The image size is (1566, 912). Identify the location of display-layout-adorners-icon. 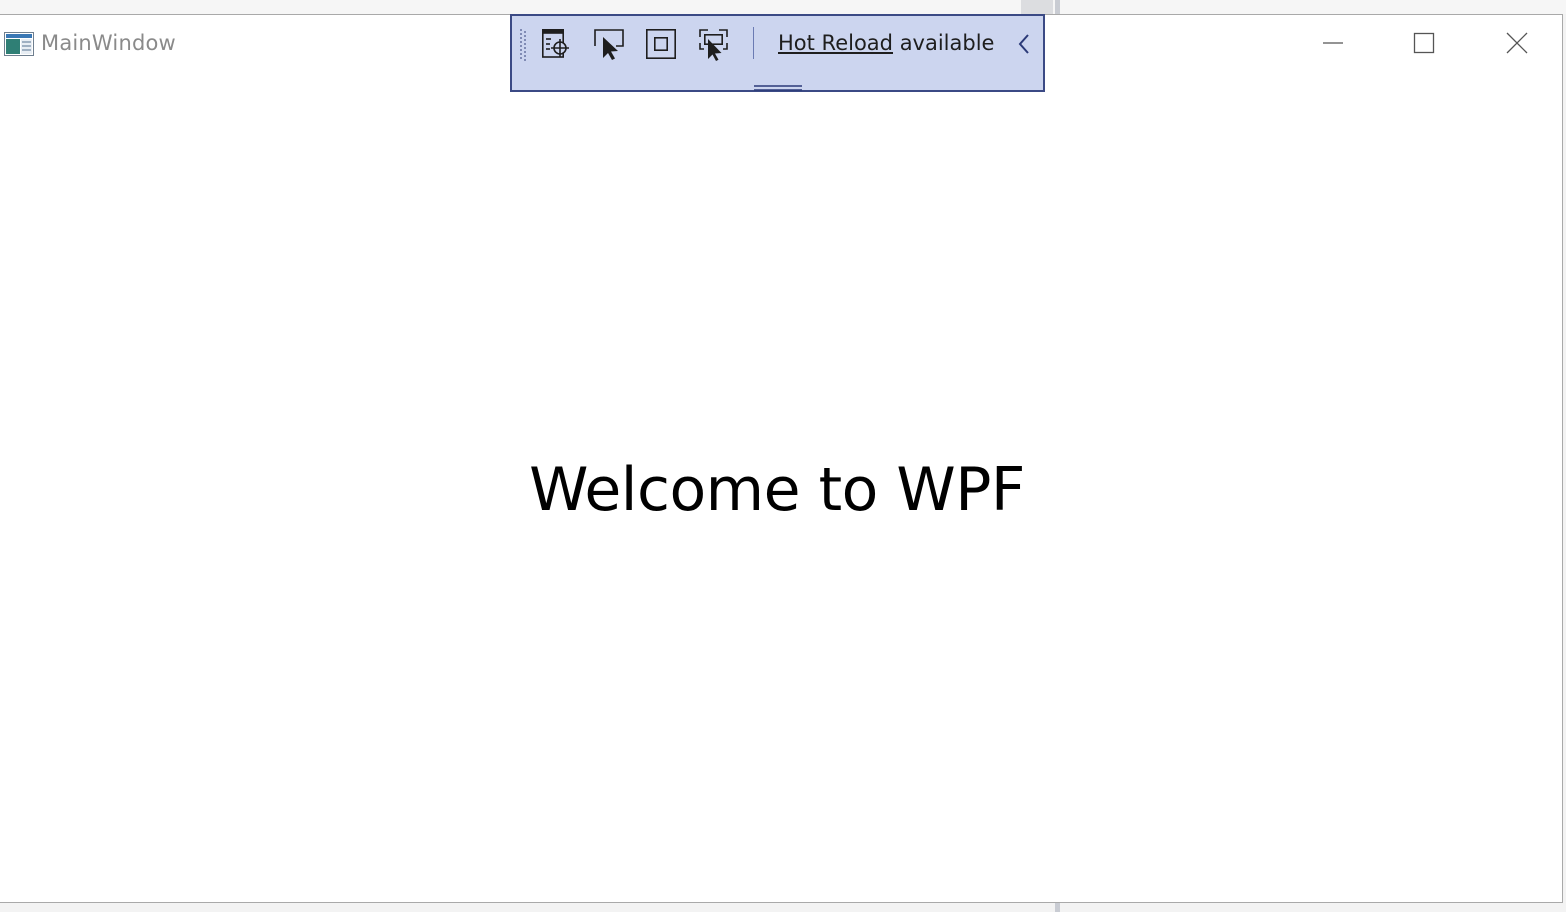
(660, 43).